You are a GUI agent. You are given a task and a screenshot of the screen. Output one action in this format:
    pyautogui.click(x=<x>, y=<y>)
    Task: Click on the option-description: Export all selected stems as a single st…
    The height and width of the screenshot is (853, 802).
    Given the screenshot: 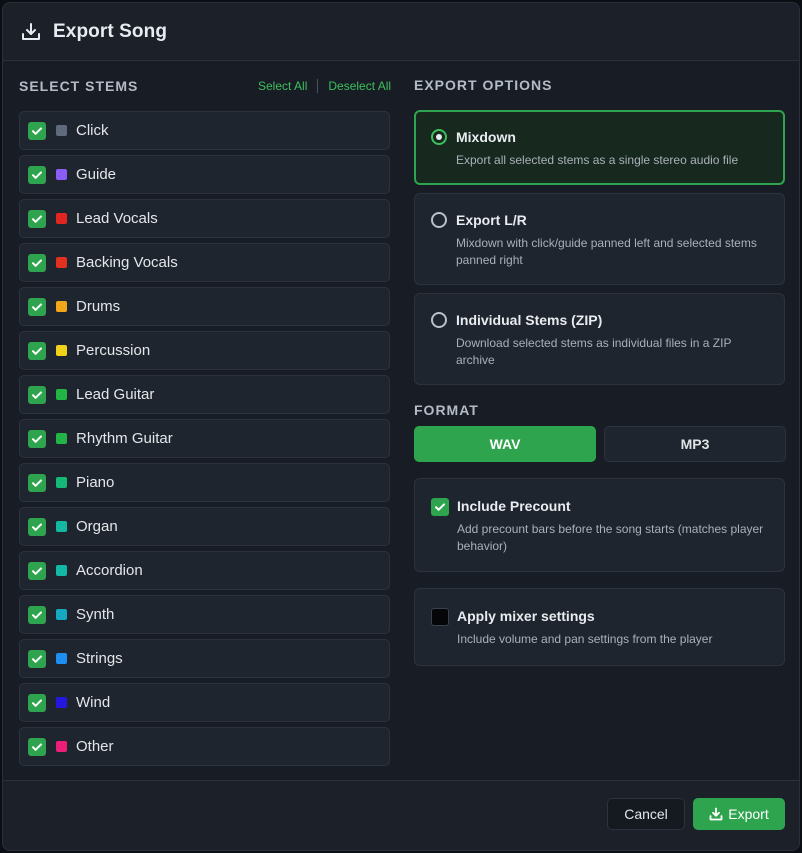 What is the action you would take?
    pyautogui.click(x=597, y=160)
    